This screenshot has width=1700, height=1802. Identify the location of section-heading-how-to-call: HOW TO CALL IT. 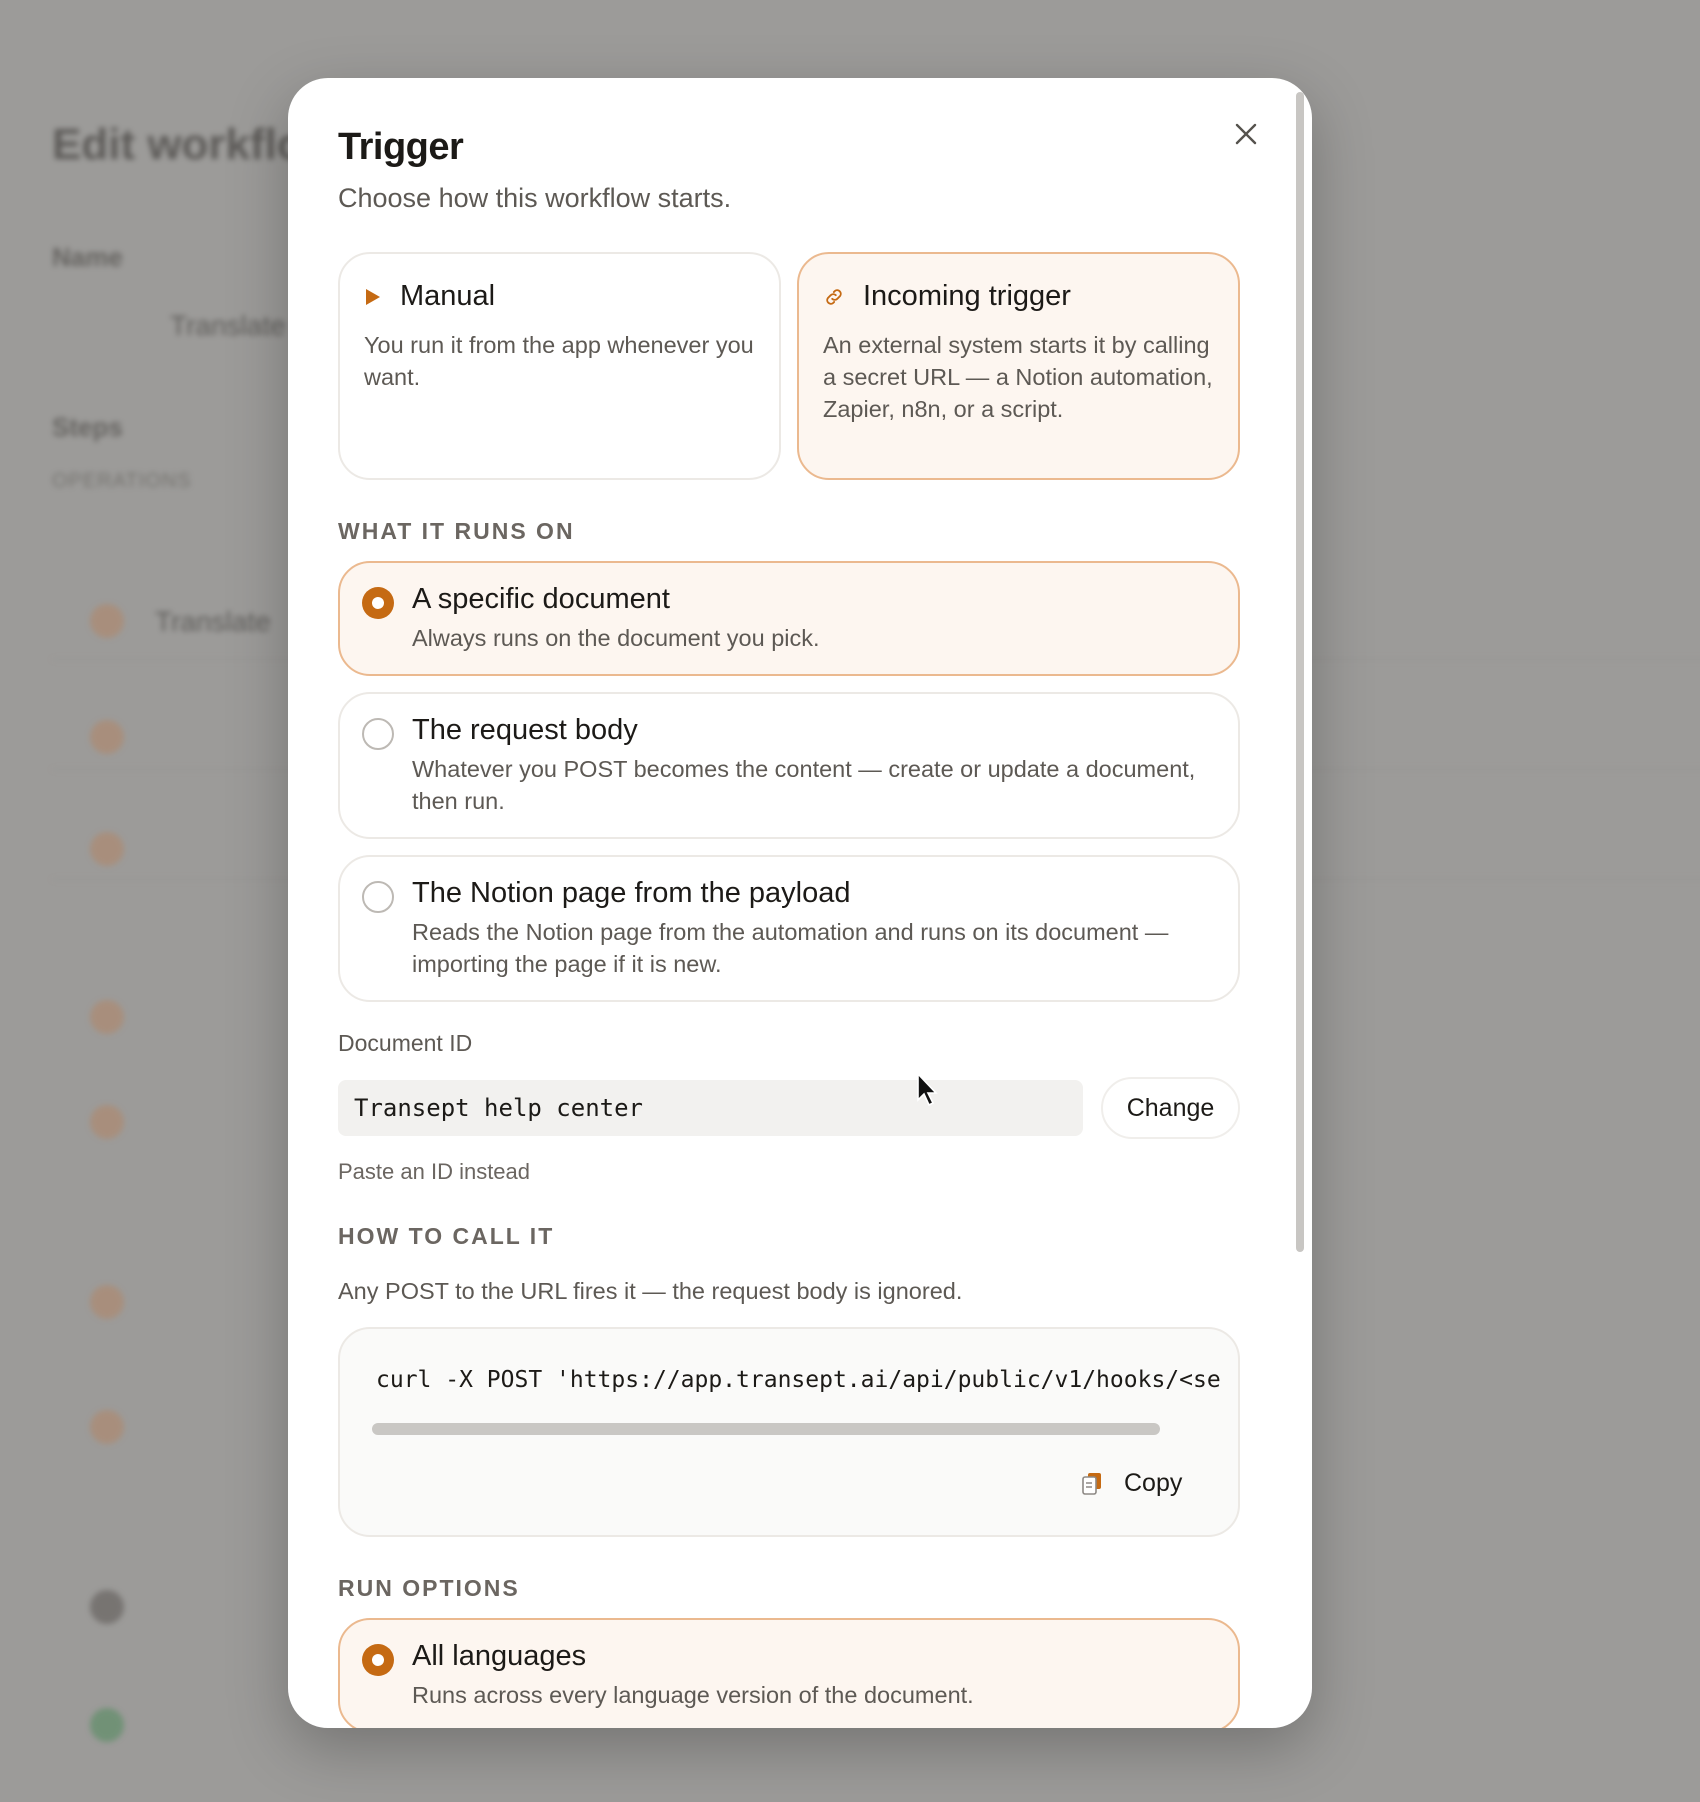
(446, 1236).